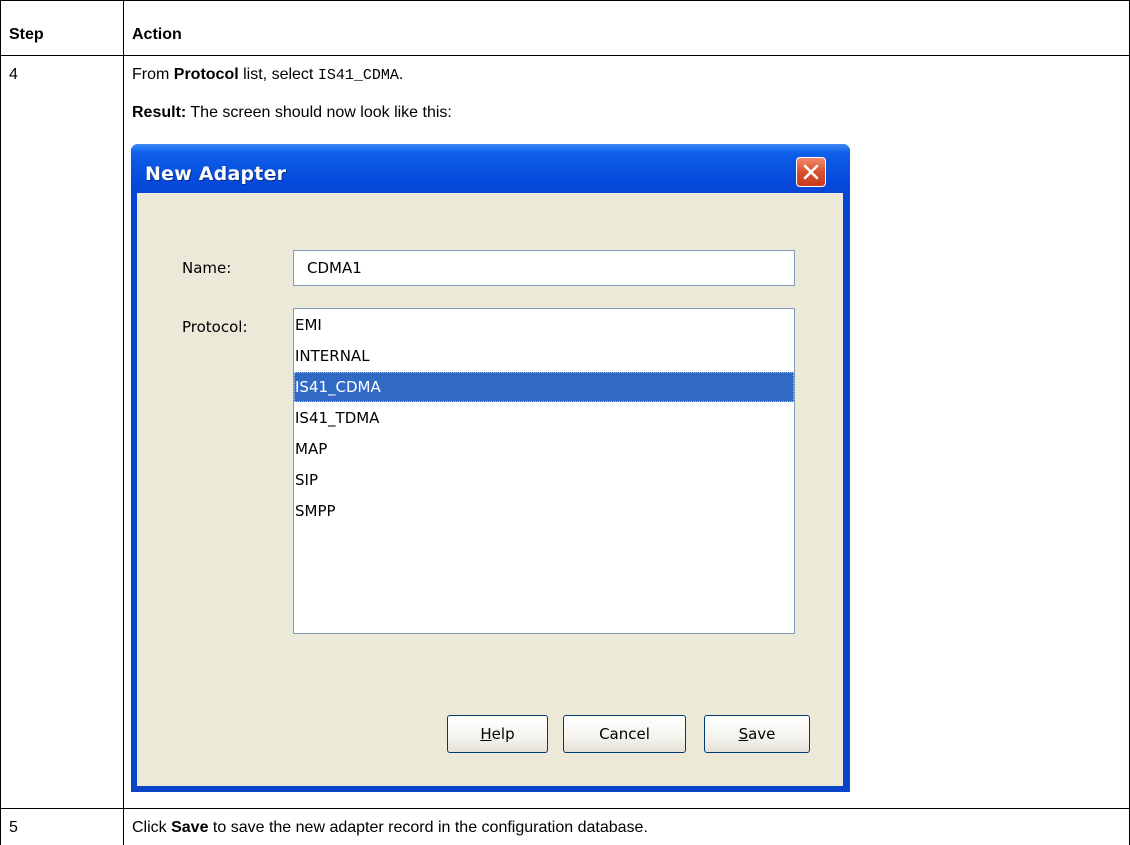 The width and height of the screenshot is (1130, 845). What do you see at coordinates (152, 827) in the screenshot?
I see `instruction-prefix: Click` at bounding box center [152, 827].